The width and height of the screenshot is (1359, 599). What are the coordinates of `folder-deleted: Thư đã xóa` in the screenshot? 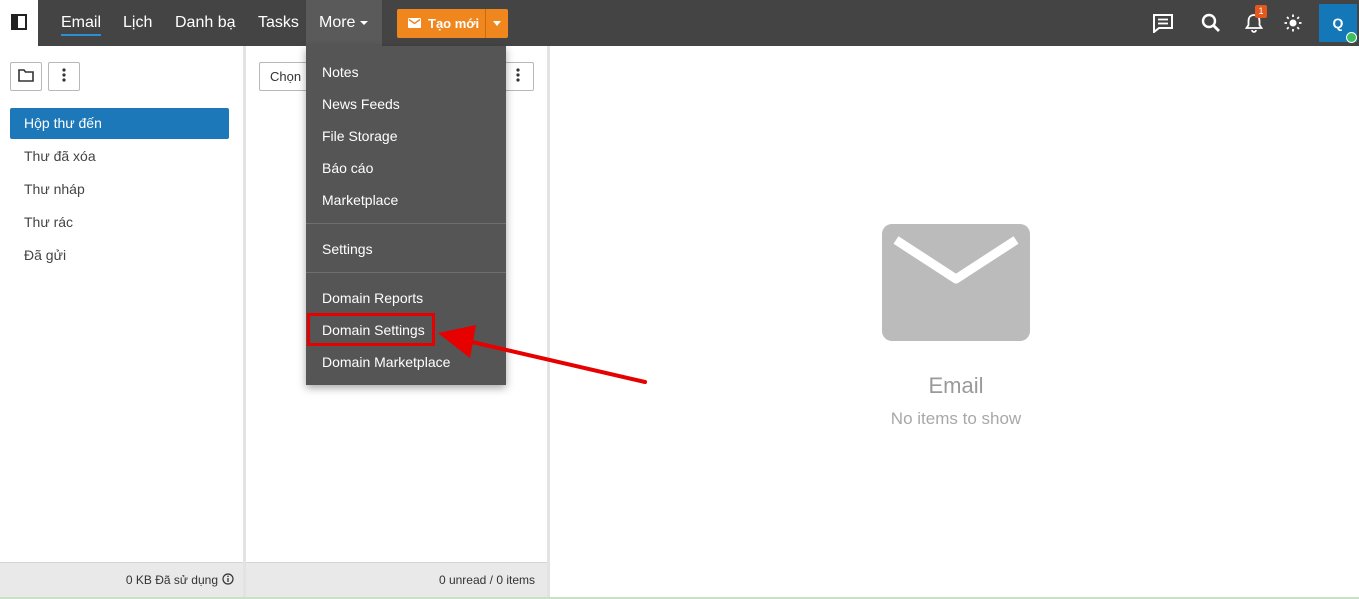 It's located at (119, 156).